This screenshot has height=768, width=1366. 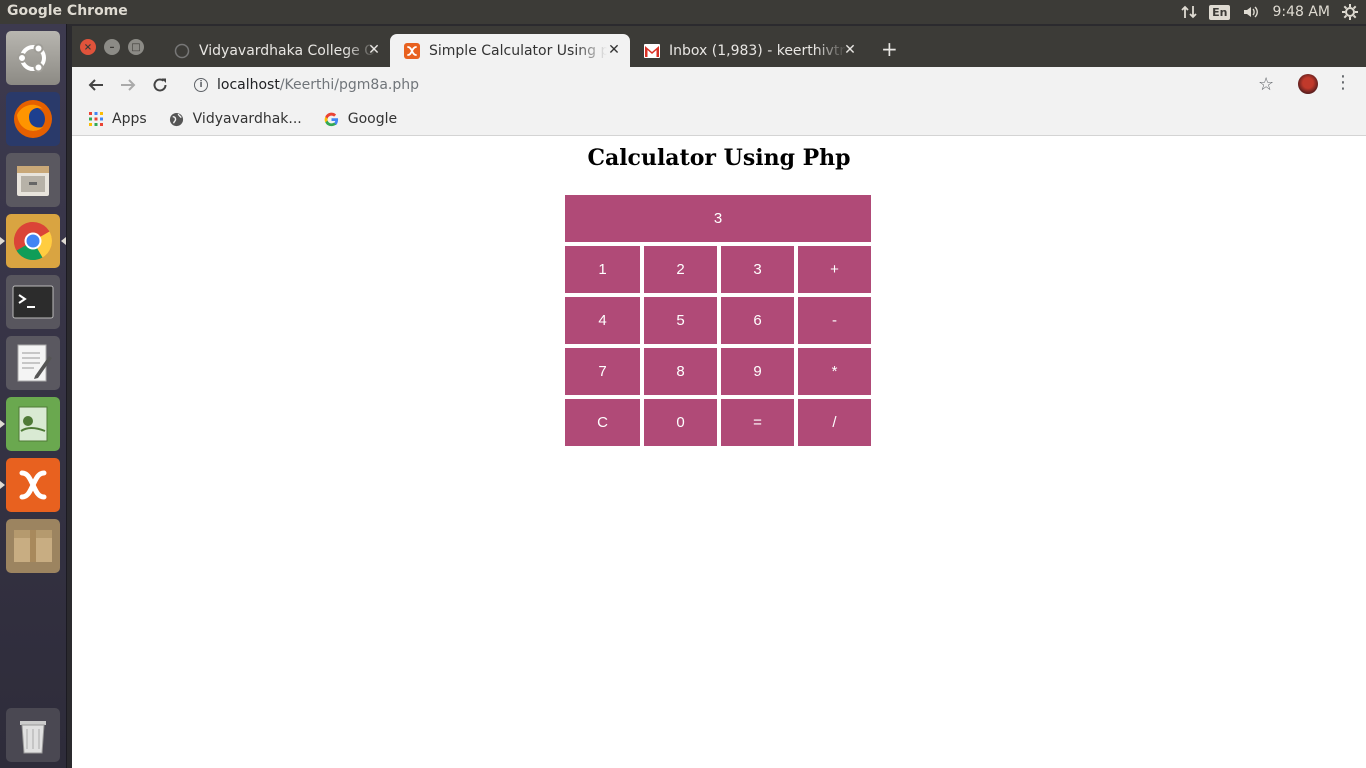 I want to click on text-editor-icon, so click(x=33, y=363).